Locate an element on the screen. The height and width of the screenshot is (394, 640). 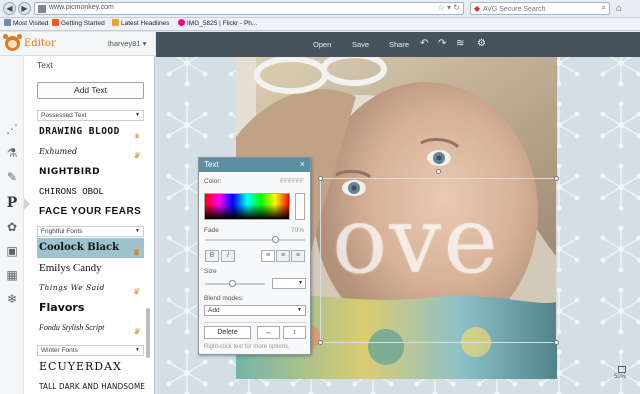
monkey-logo-icon is located at coordinates (12, 42).